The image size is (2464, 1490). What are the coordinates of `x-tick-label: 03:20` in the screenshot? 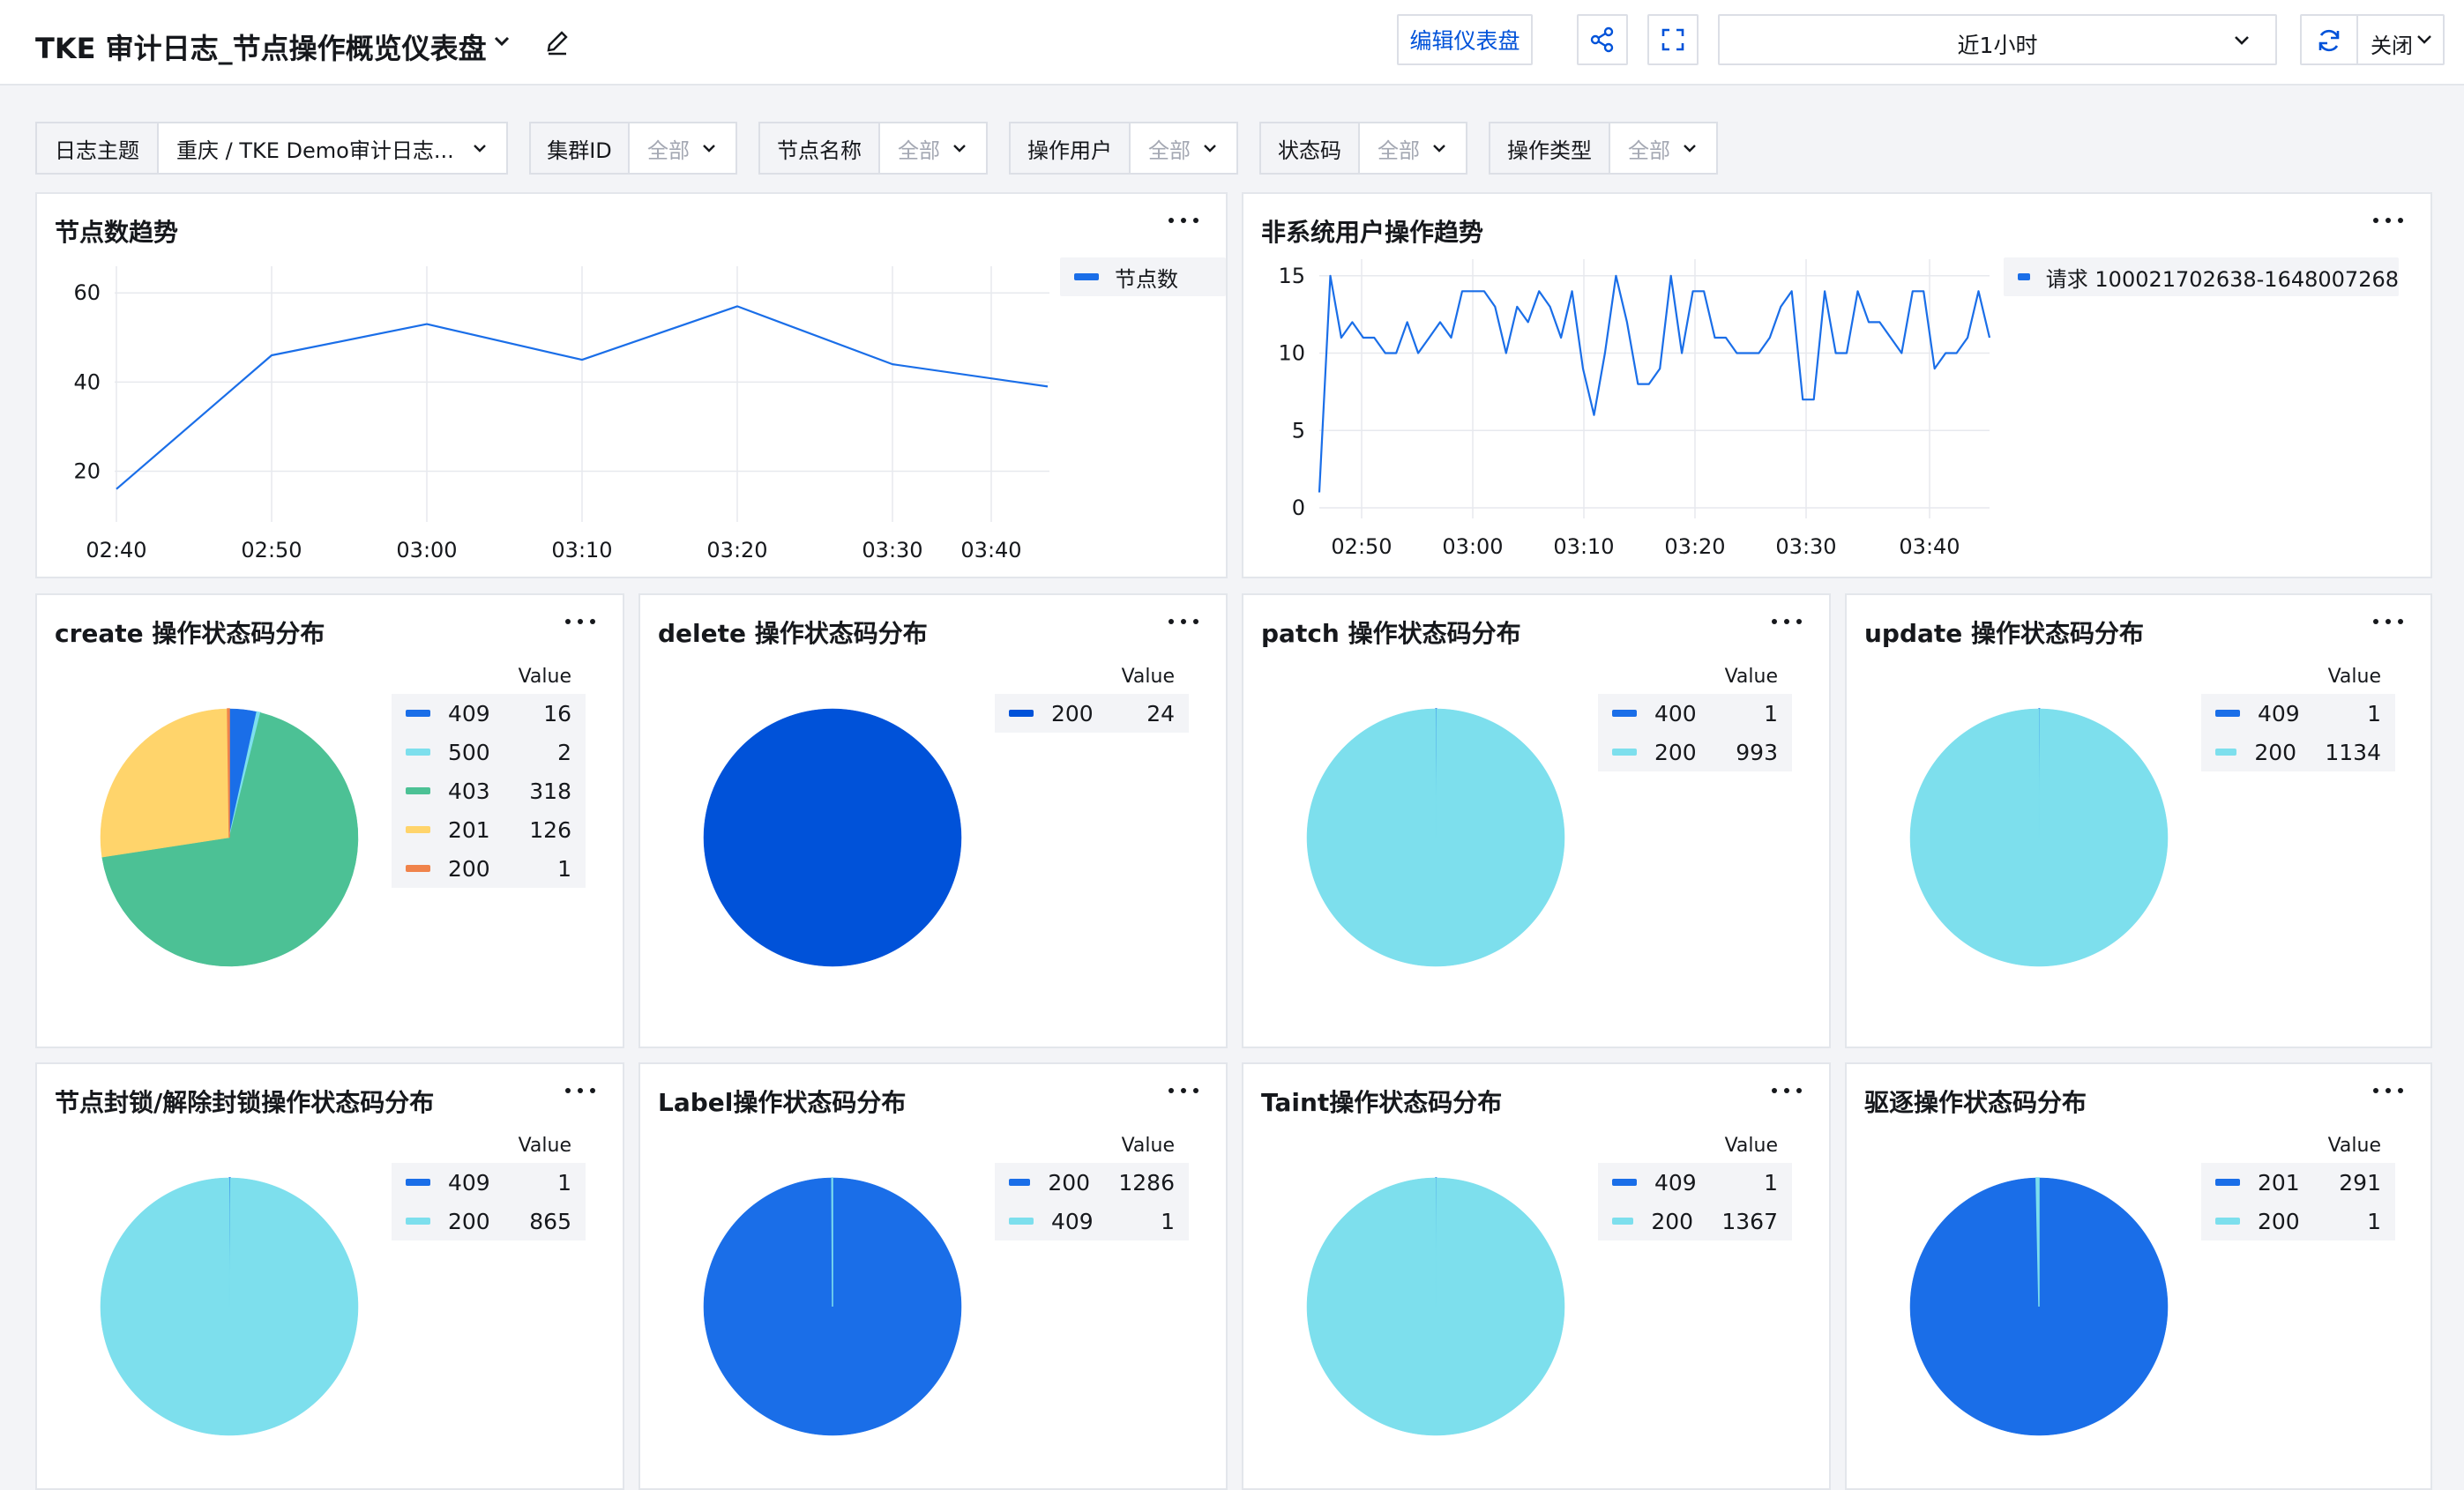 It's located at (736, 550).